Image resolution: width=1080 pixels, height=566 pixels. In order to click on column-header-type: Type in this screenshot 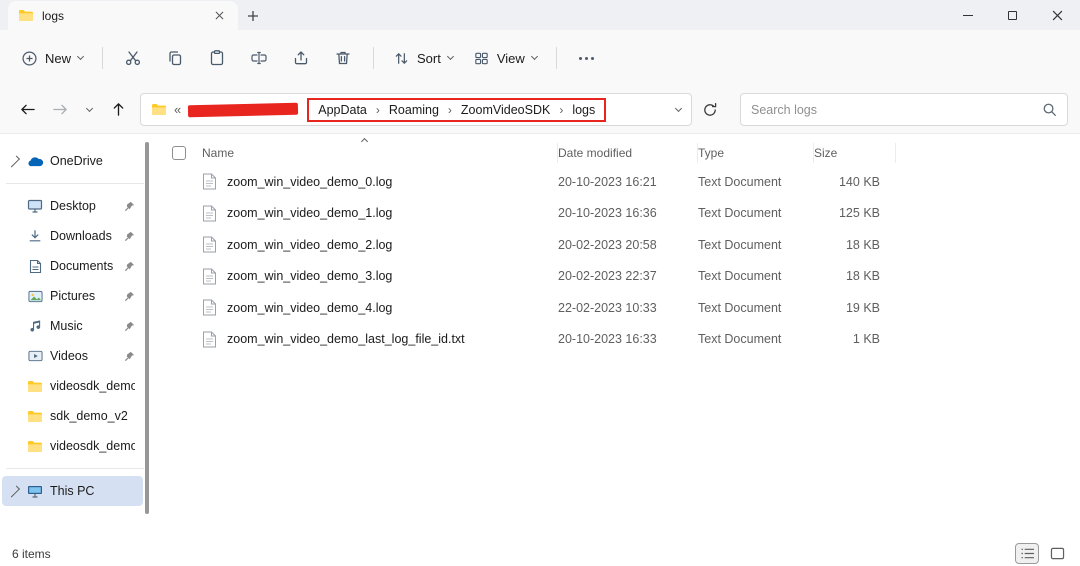, I will do `click(756, 153)`.